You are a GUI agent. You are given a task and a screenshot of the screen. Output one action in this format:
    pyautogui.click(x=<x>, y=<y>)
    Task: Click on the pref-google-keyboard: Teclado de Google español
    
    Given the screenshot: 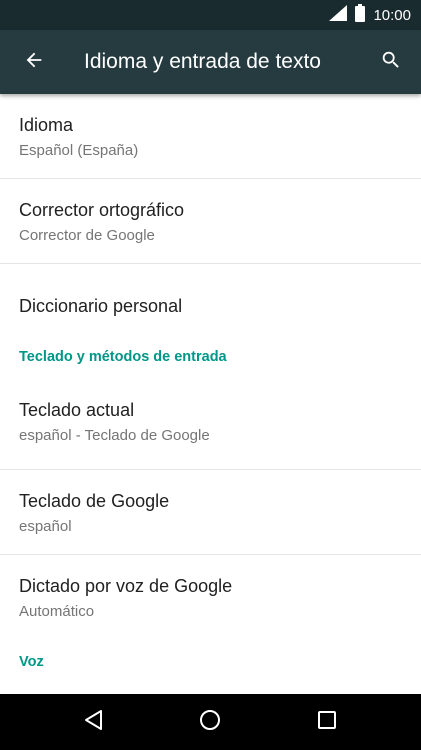 What is the action you would take?
    pyautogui.click(x=210, y=512)
    